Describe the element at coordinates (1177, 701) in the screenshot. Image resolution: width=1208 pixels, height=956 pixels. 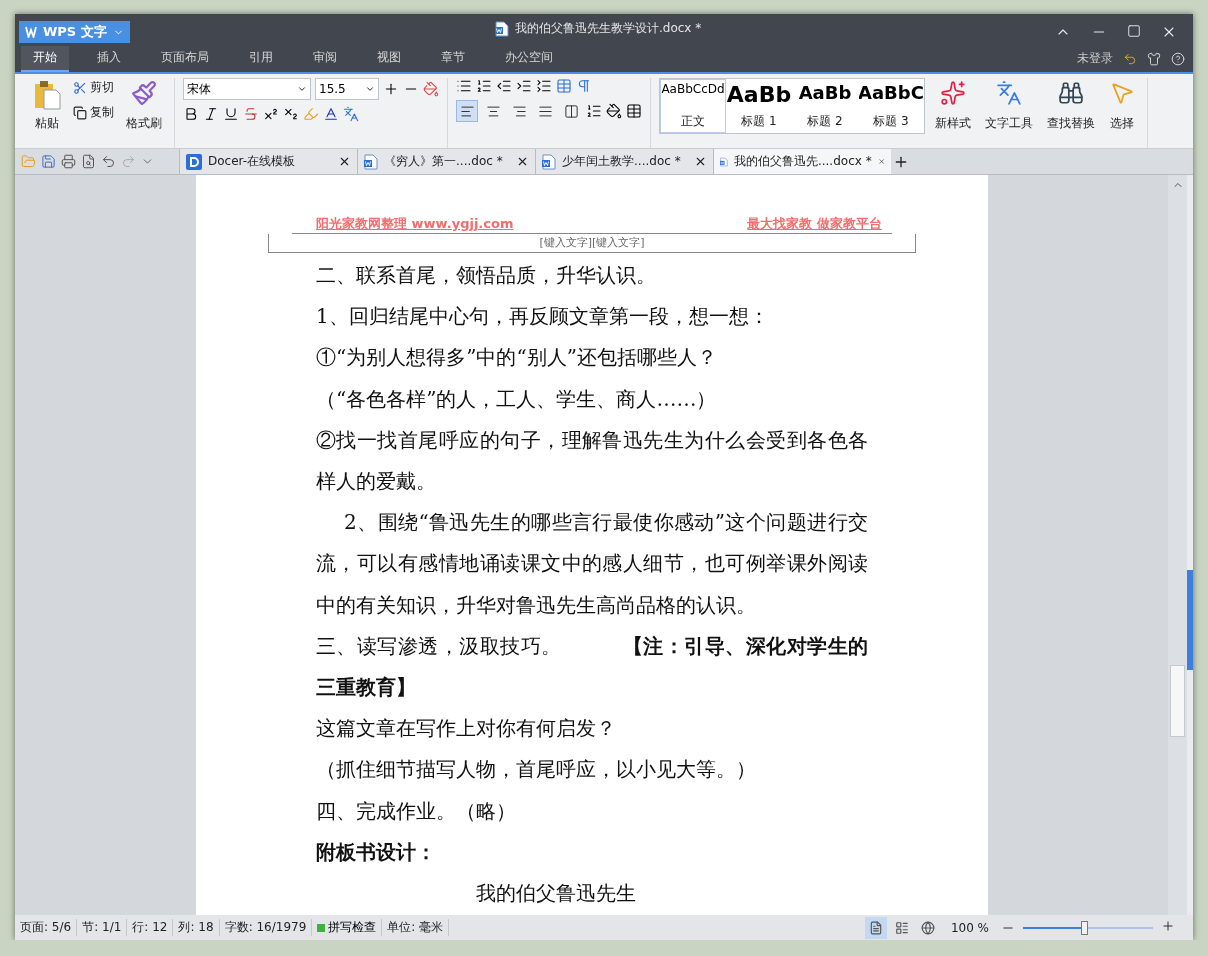
I see `scroll-thumb` at that location.